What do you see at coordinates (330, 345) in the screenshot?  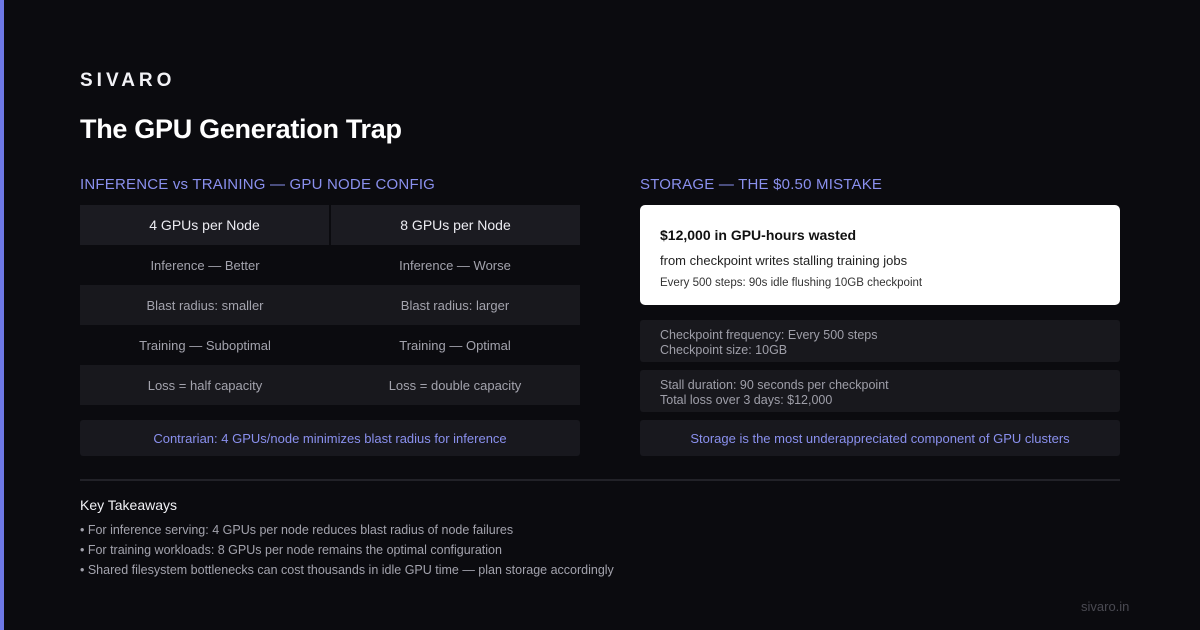 I see `table-row: Training — Suboptimal Training — Optimal` at bounding box center [330, 345].